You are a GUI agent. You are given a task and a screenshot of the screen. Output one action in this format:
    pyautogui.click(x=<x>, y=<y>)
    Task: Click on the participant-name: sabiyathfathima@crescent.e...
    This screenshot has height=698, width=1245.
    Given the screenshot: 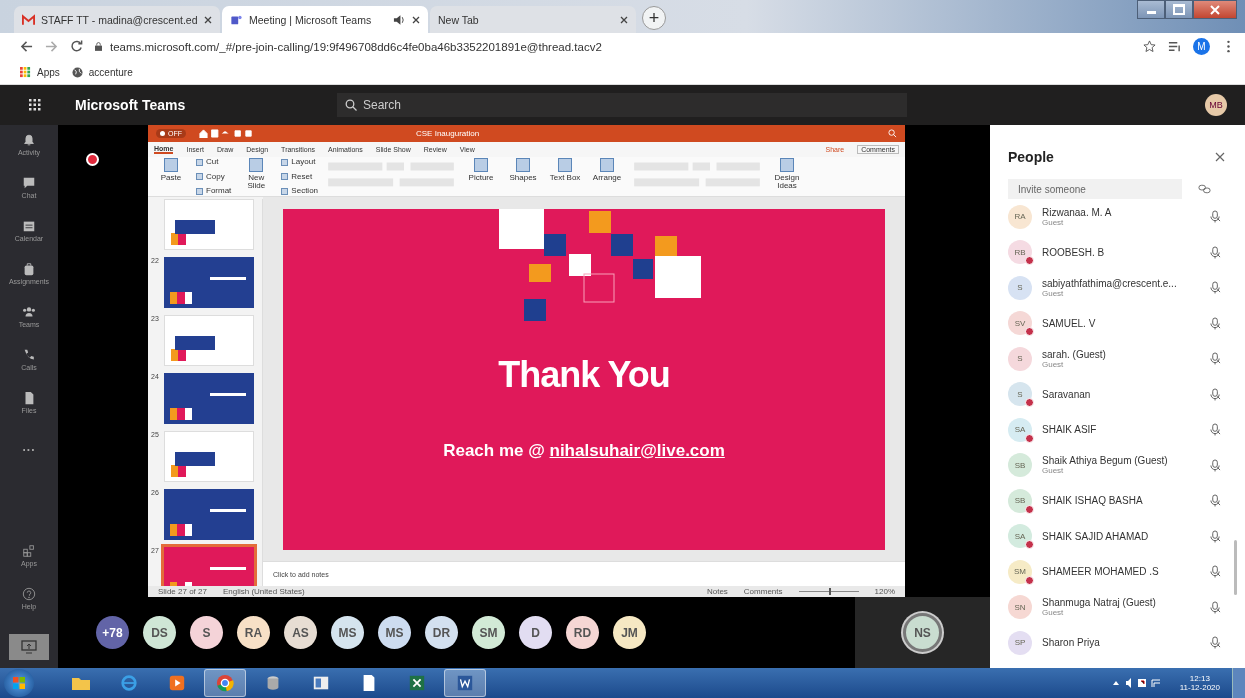 What is the action you would take?
    pyautogui.click(x=1110, y=283)
    